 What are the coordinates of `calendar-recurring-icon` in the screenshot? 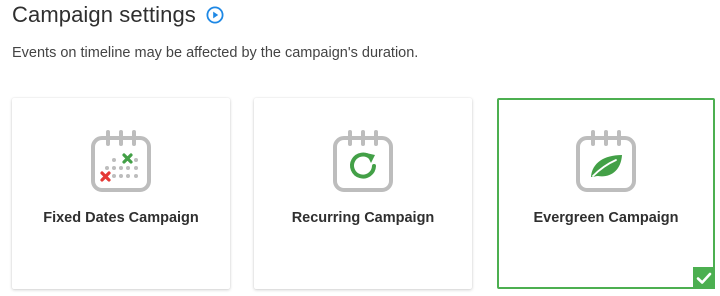 It's located at (363, 161).